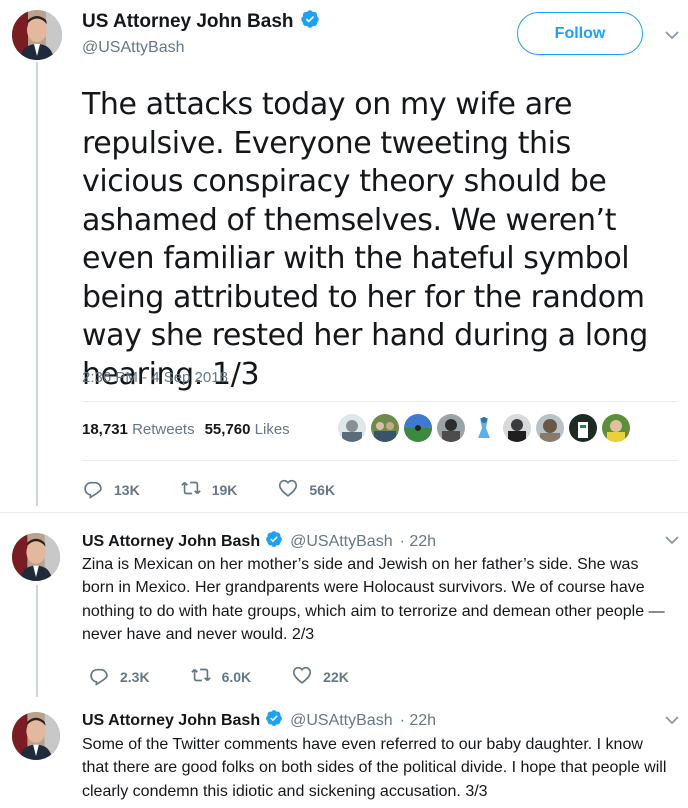 The height and width of the screenshot is (808, 688). Describe the element at coordinates (306, 489) in the screenshot. I see `like-button: 56K` at that location.